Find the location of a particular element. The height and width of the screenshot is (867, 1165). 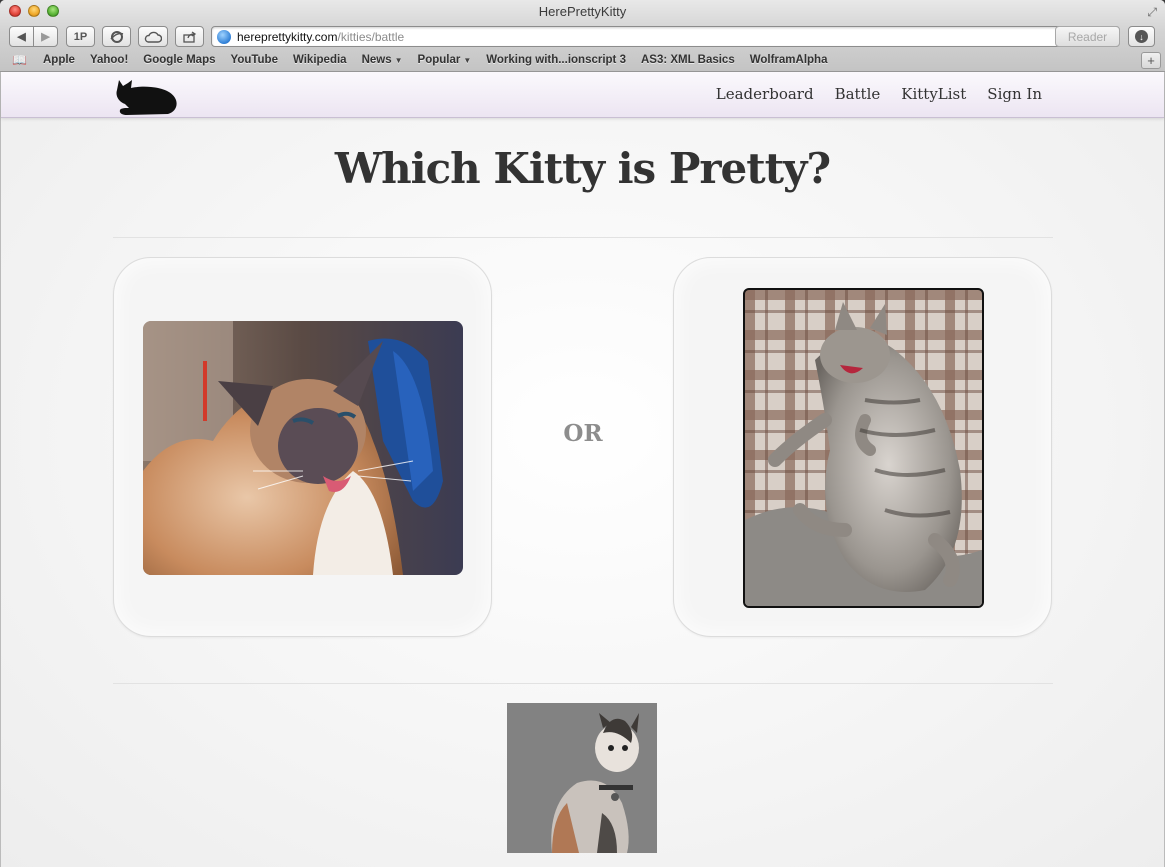

back-arrow-icon: ◀ is located at coordinates (21, 37).